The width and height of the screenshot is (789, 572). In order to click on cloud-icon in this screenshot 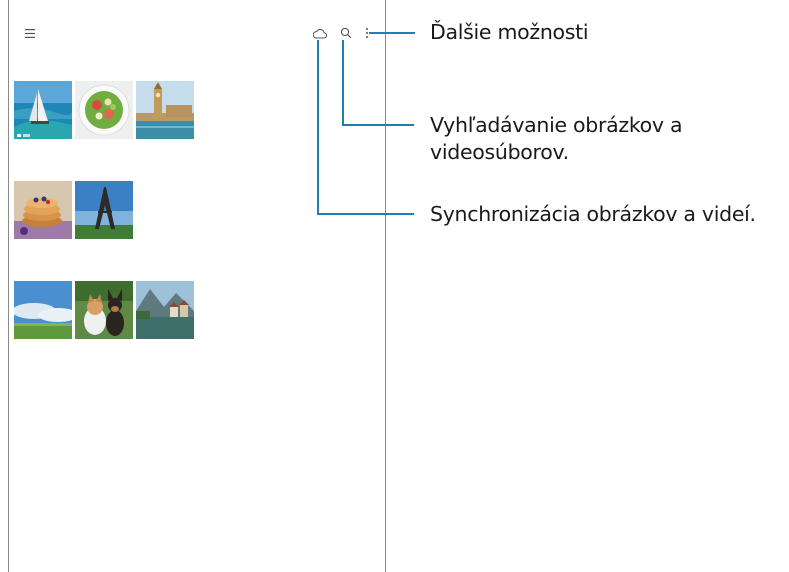, I will do `click(320, 33)`.